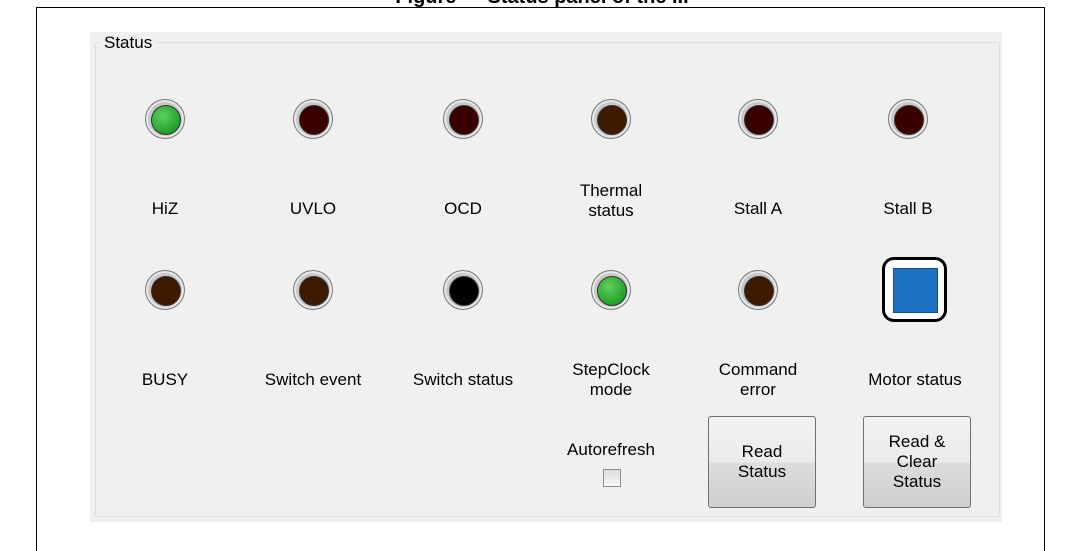 The image size is (1084, 551). I want to click on stall-a-label: Stall A, so click(758, 208).